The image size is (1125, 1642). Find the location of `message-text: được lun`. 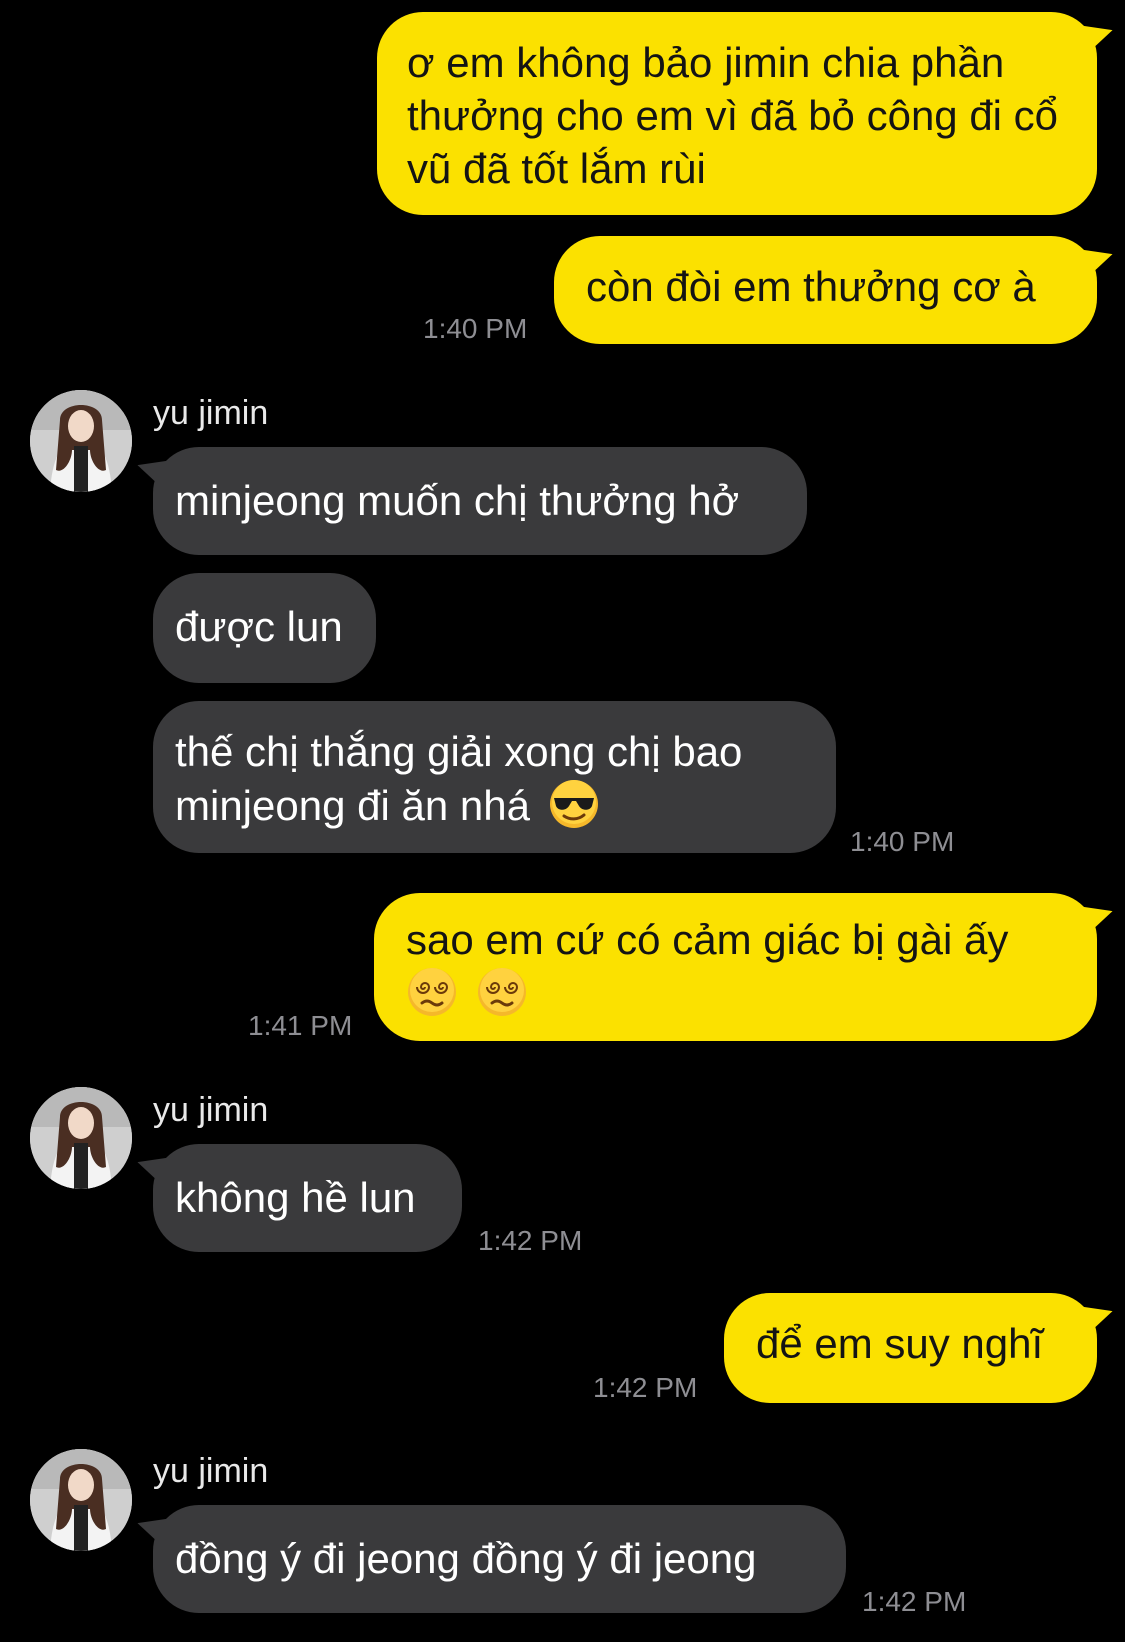

message-text: được lun is located at coordinates (259, 626).